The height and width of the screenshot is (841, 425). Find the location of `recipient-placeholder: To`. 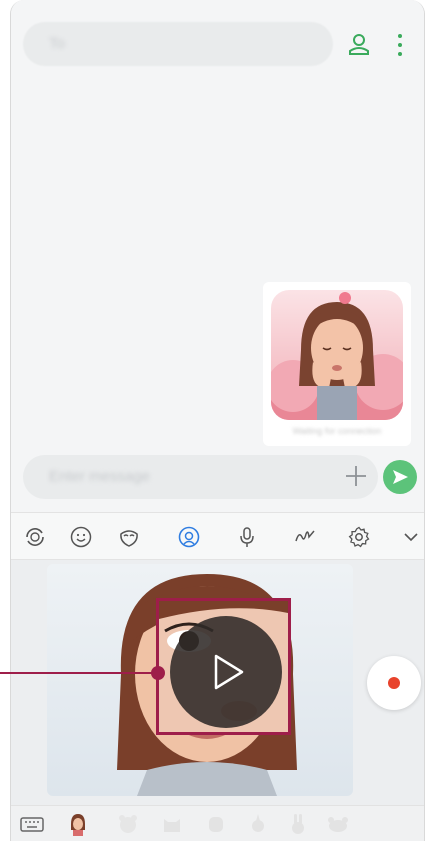

recipient-placeholder: To is located at coordinates (57, 43).